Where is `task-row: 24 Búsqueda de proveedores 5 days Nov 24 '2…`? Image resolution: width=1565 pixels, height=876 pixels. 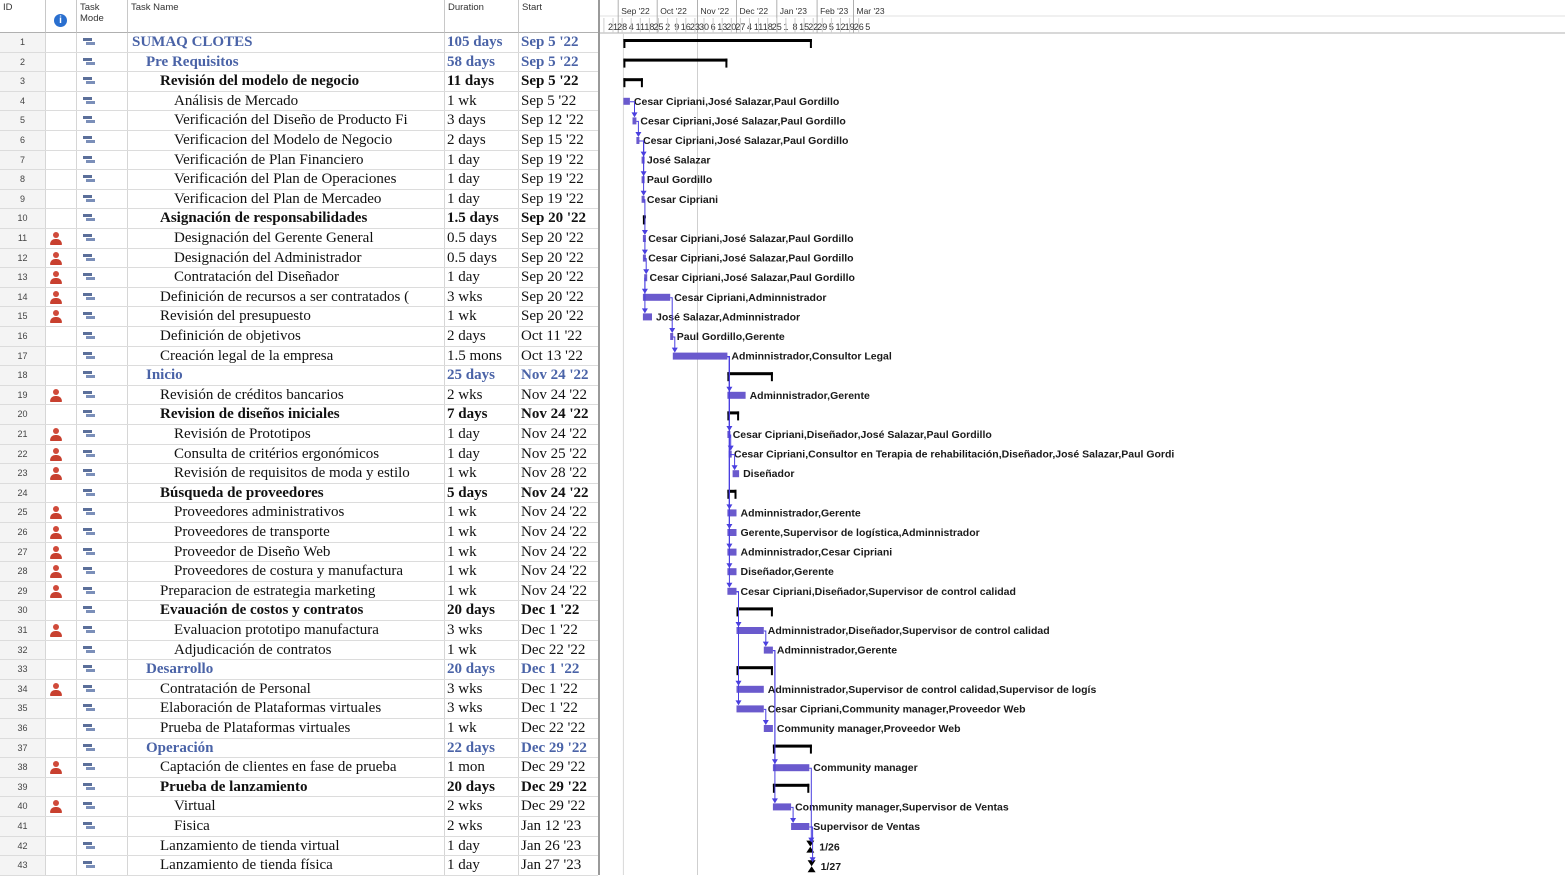
task-row: 24 Búsqueda de proveedores 5 days Nov 24 '2… is located at coordinates (299, 493).